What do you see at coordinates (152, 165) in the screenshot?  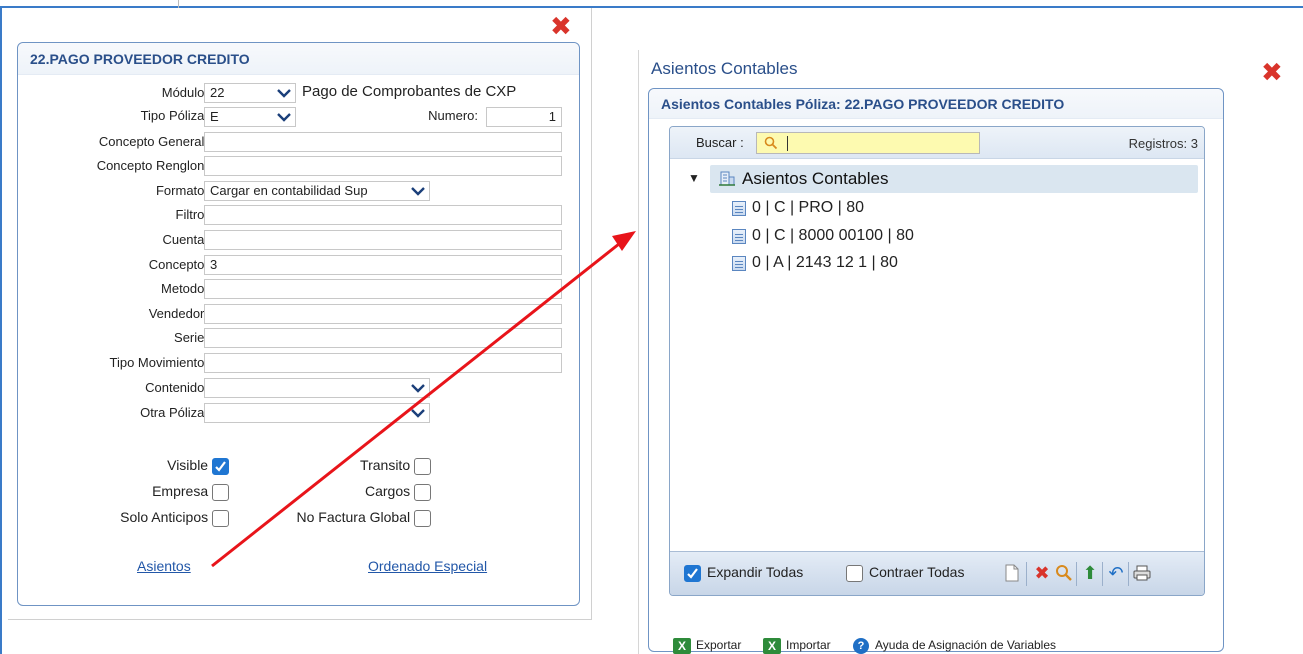 I see `concepto-renglon-label: Concepto Renglon:` at bounding box center [152, 165].